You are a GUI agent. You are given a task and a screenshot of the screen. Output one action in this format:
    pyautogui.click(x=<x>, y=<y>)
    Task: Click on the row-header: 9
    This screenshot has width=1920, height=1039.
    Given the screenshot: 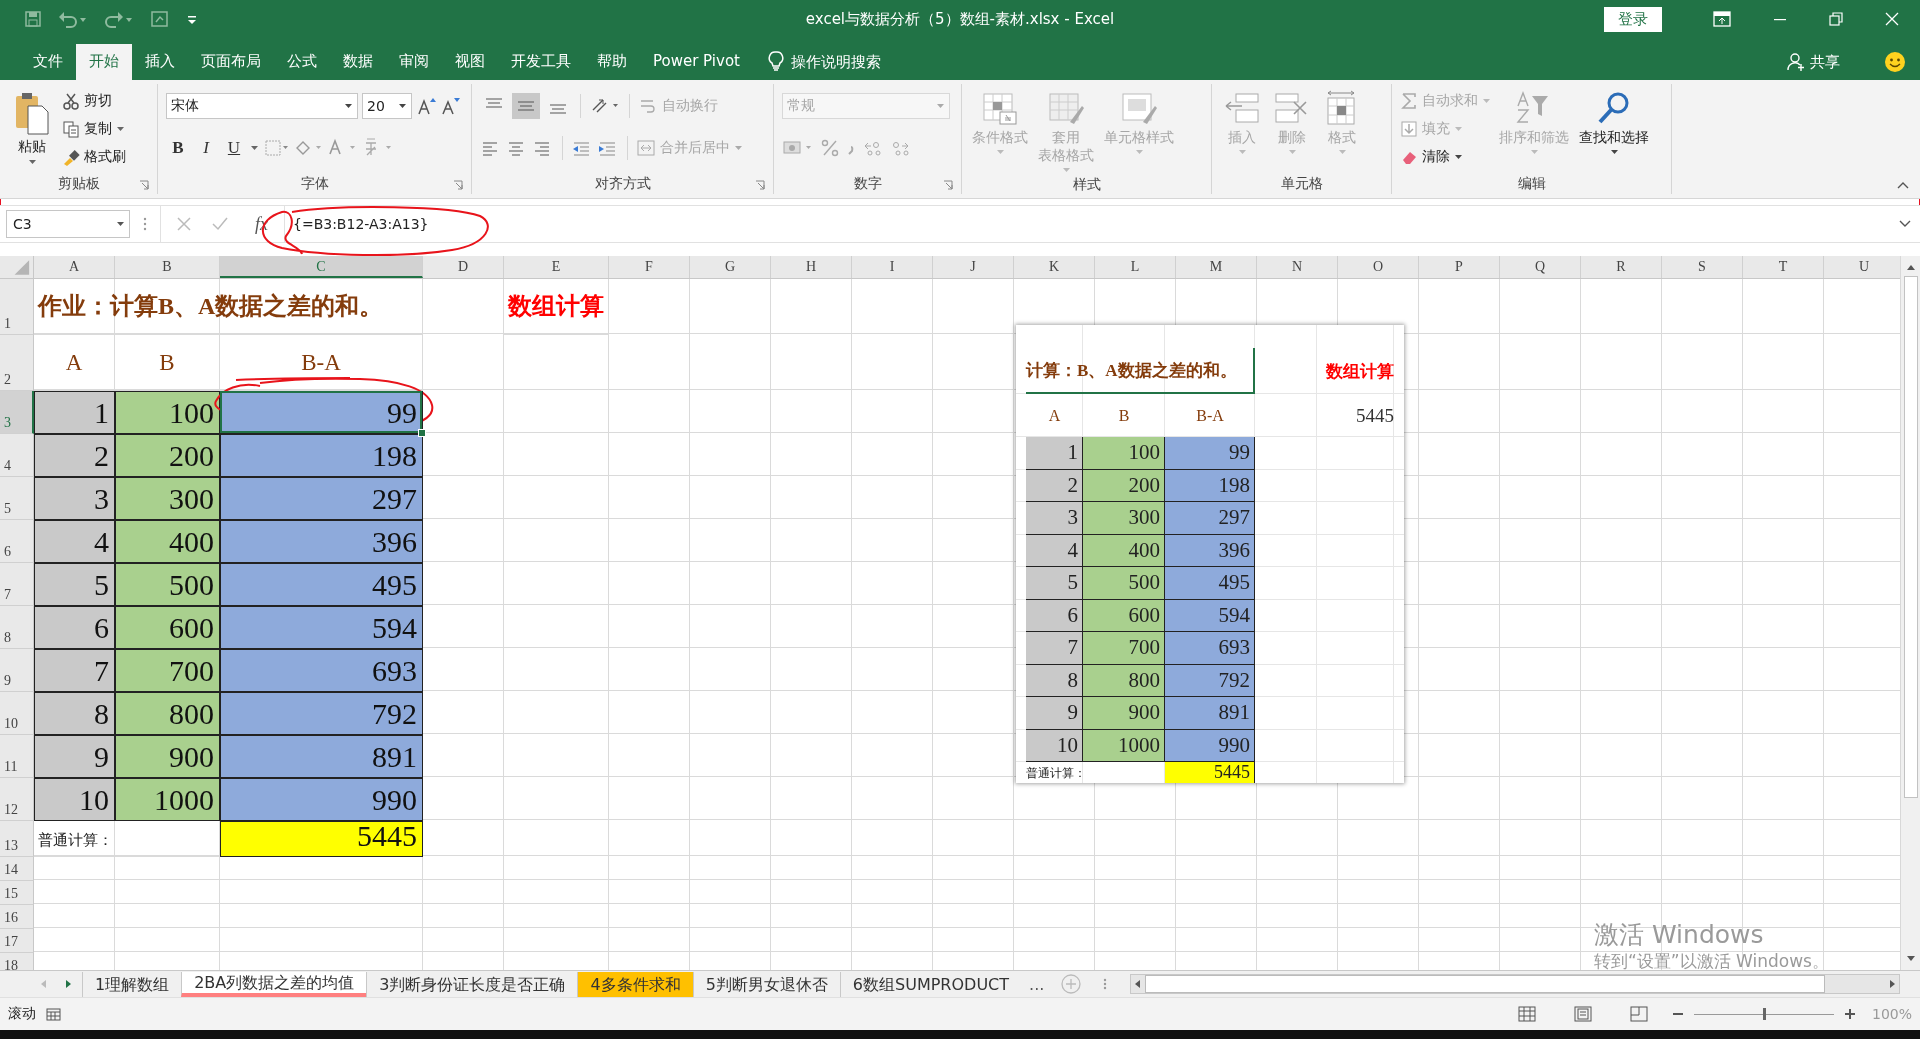 What is the action you would take?
    pyautogui.click(x=17, y=670)
    